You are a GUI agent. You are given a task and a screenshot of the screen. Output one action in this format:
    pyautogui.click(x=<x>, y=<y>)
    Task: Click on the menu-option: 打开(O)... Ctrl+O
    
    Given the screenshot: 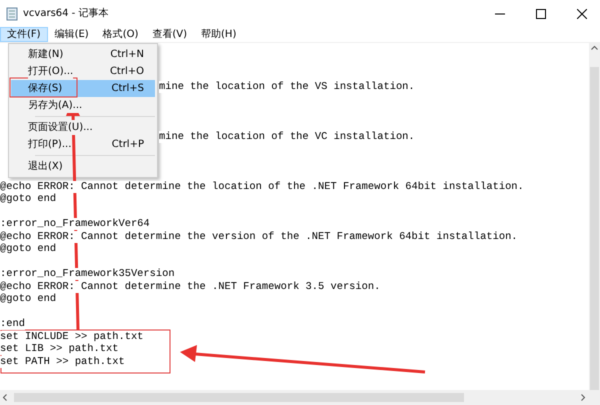 What is the action you would take?
    pyautogui.click(x=83, y=71)
    